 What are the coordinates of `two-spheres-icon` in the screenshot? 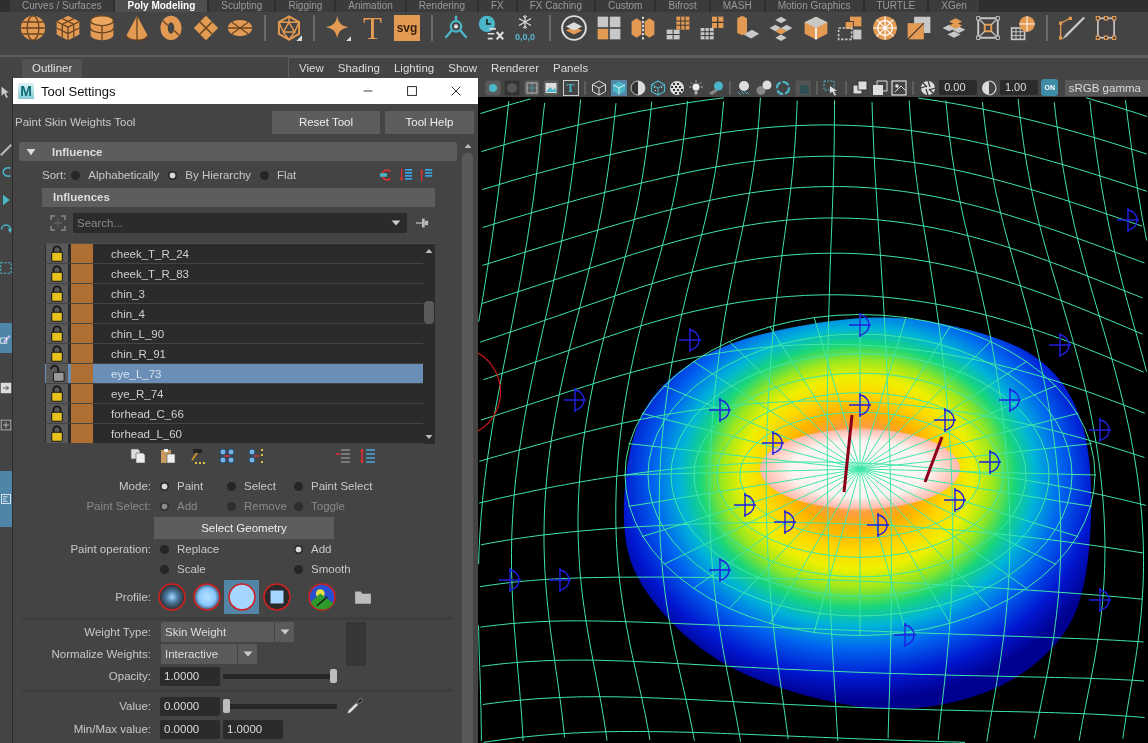 It's located at (763, 87).